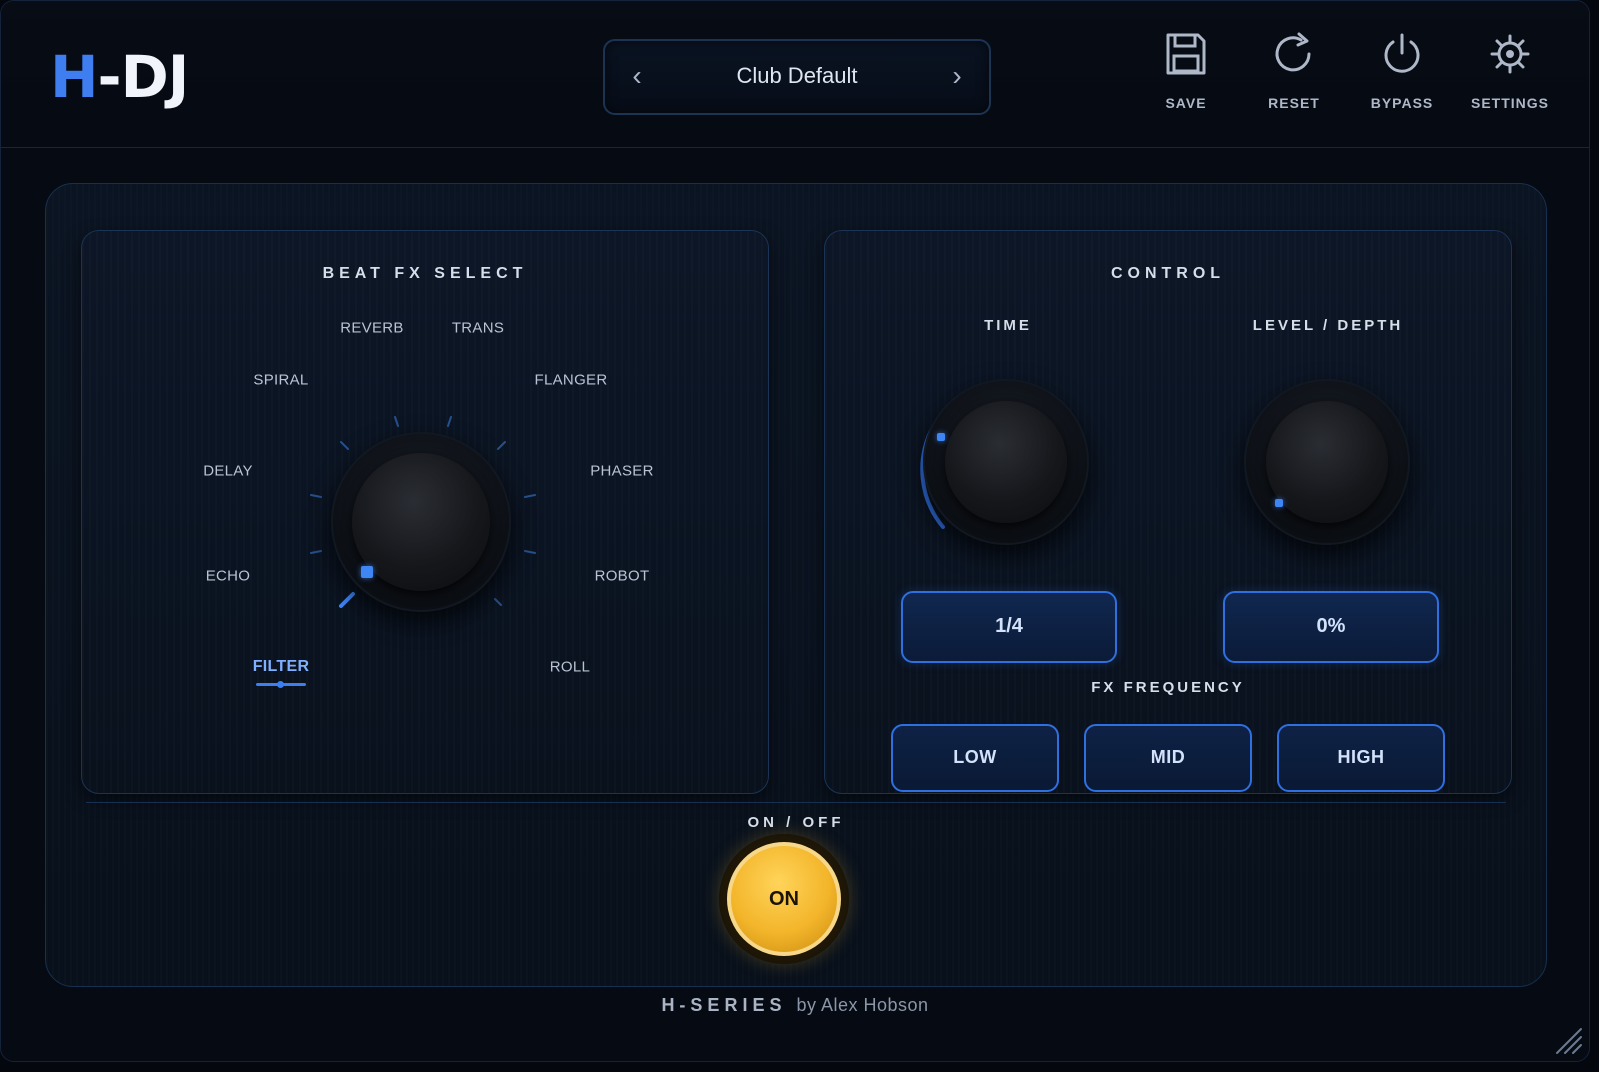 Image resolution: width=1599 pixels, height=1072 pixels. Describe the element at coordinates (1279, 503) in the screenshot. I see `level-knob-indicator` at that location.